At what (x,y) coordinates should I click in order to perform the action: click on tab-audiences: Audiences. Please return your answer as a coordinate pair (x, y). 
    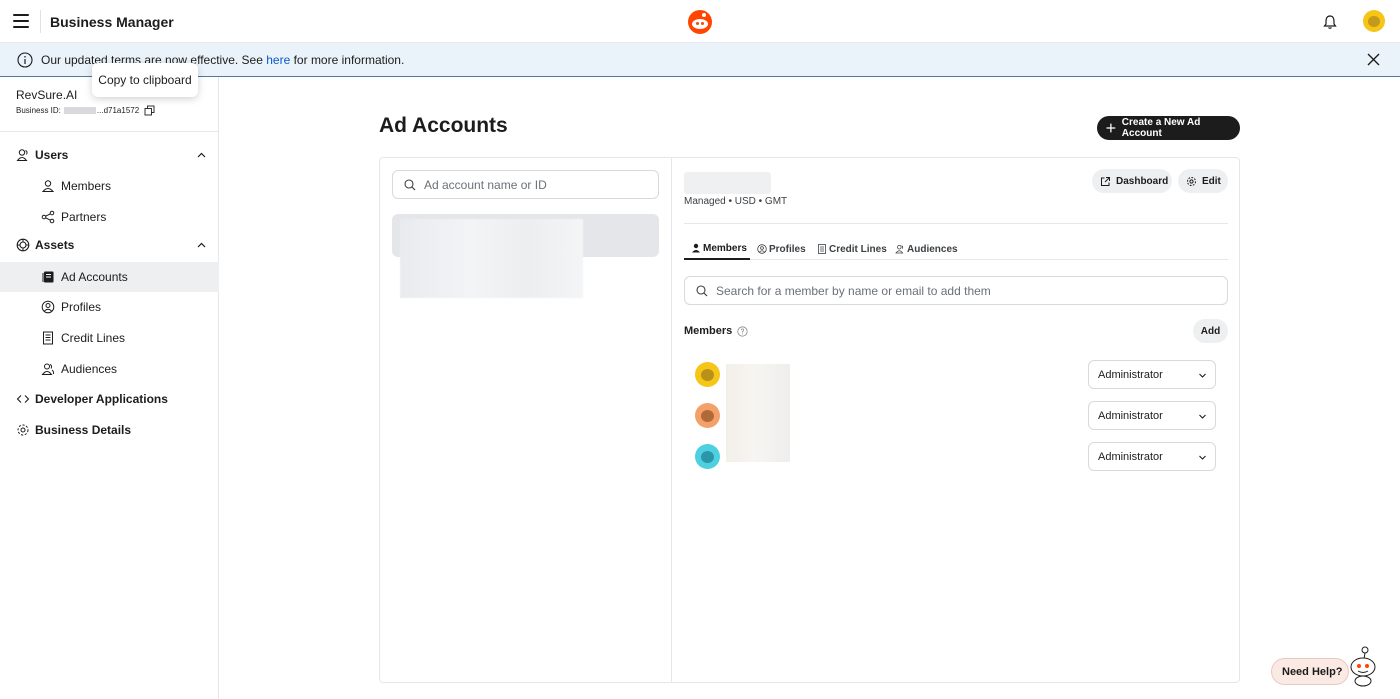
    Looking at the image, I should click on (926, 249).